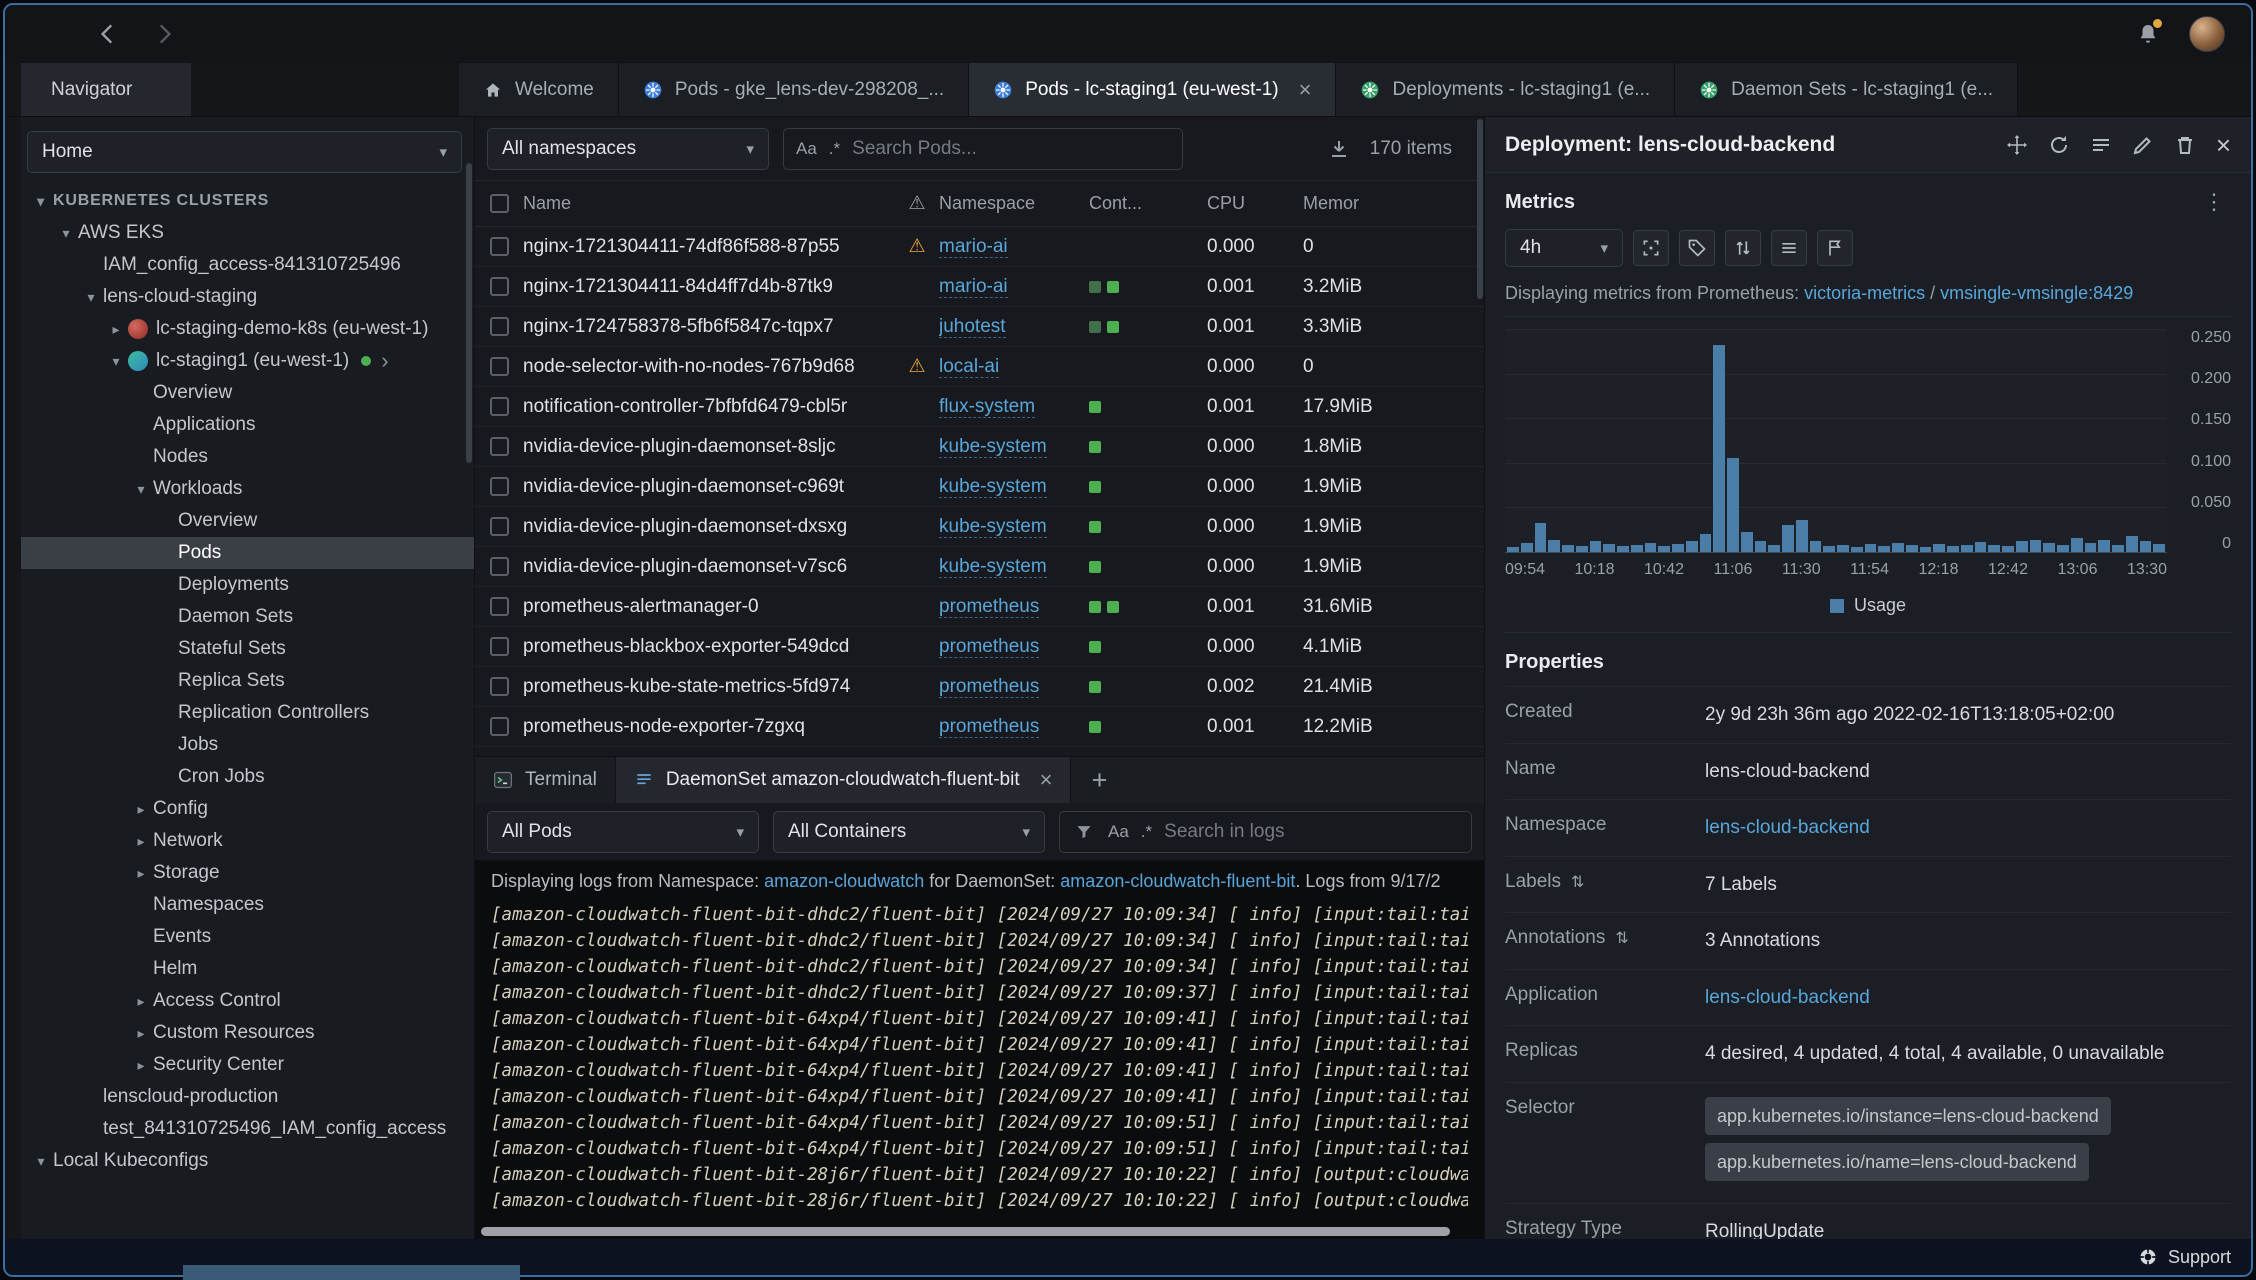 This screenshot has width=2256, height=1280. Describe the element at coordinates (247, 425) in the screenshot. I see `tree-item-applications: Applications` at that location.